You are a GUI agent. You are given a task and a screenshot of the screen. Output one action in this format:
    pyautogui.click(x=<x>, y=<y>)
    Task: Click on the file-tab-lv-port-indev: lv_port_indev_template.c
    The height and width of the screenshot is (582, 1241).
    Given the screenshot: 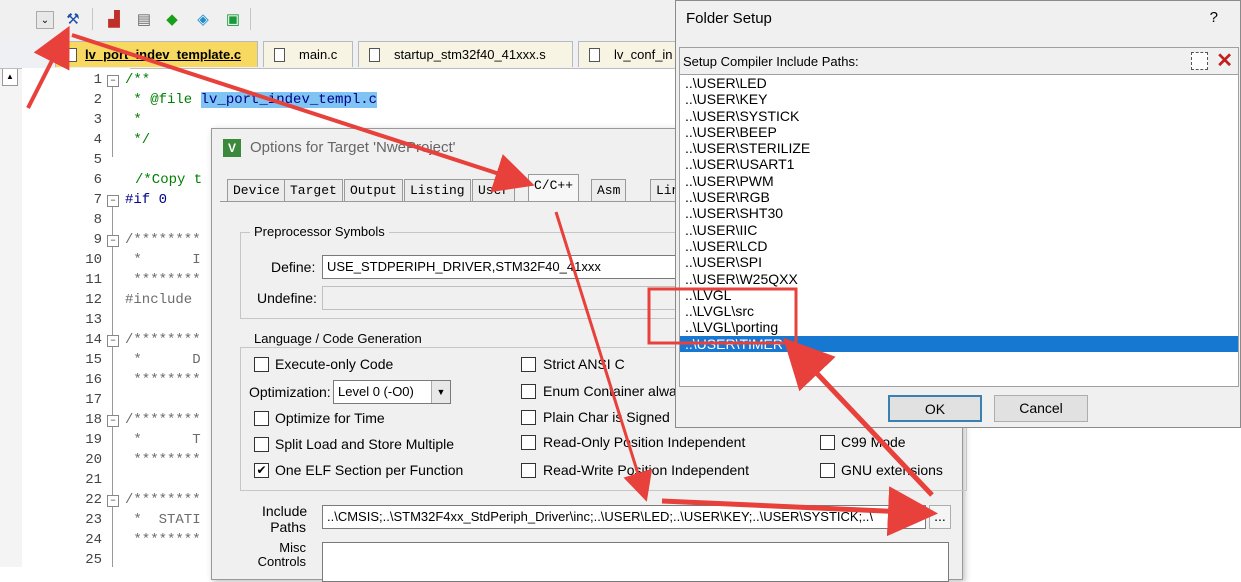 What is the action you would take?
    pyautogui.click(x=156, y=54)
    